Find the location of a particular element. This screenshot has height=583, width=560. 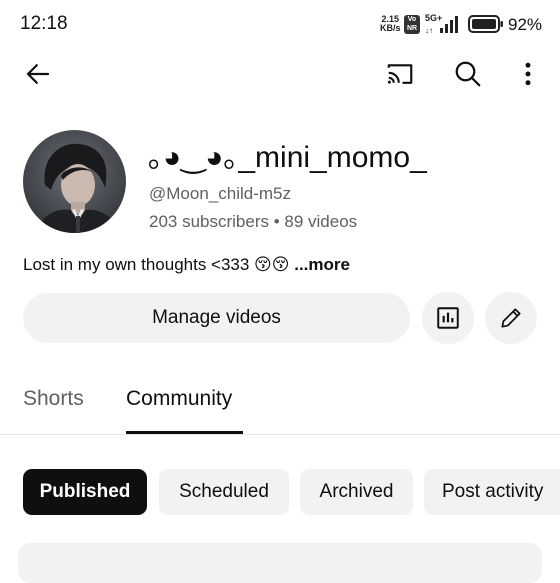

edit-channel-button is located at coordinates (511, 318).